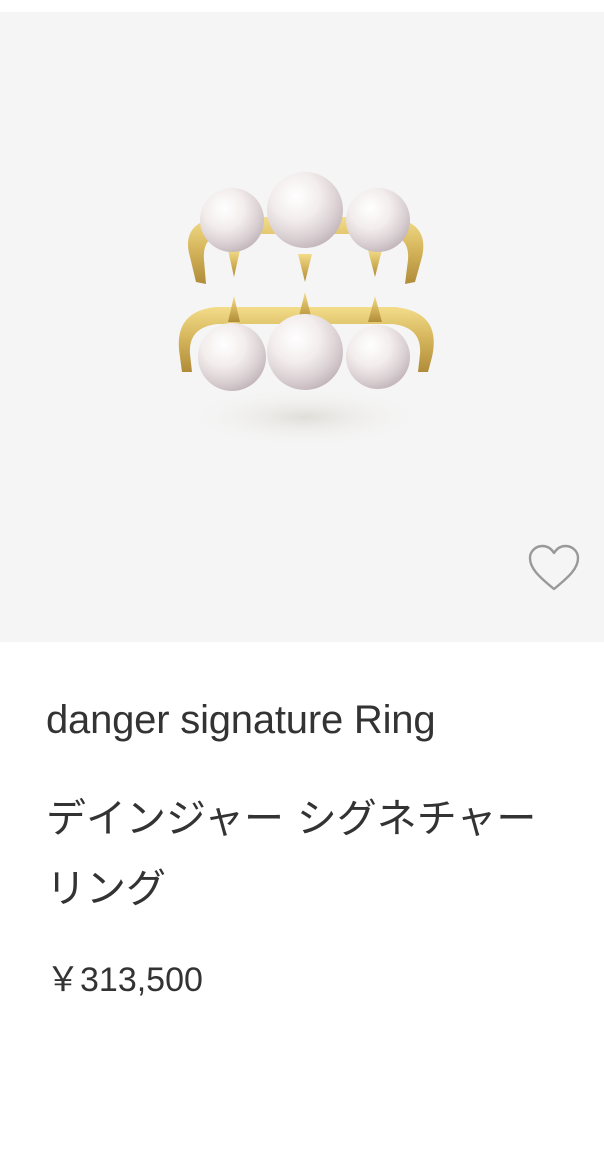  Describe the element at coordinates (296, 854) in the screenshot. I see `product-name-ja: デインジャー シグネチャー リング` at that location.